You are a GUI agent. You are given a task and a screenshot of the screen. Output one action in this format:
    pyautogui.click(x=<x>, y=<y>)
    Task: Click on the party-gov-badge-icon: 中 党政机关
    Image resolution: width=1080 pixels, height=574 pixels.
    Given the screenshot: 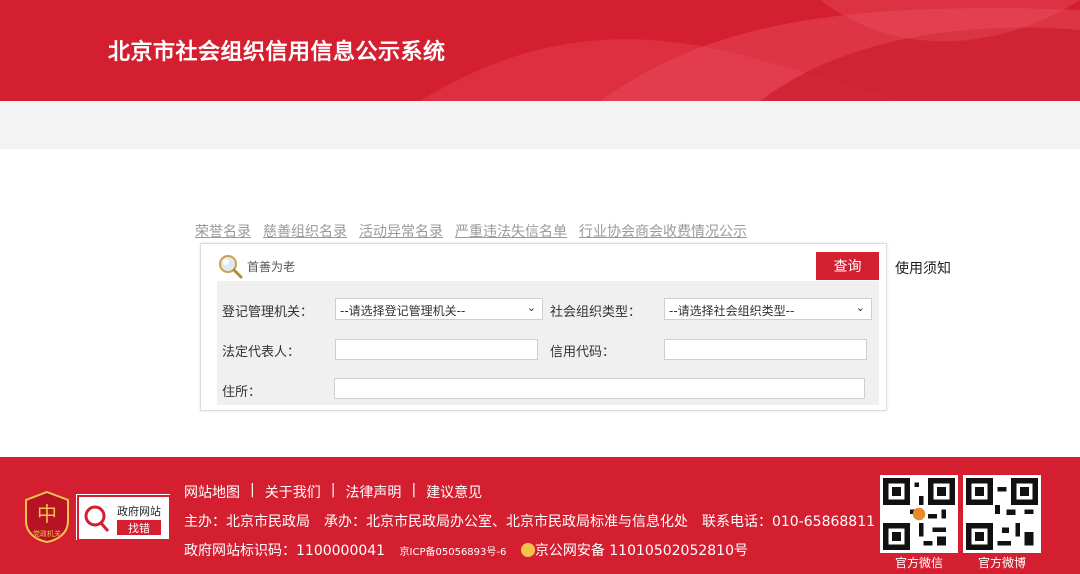 What is the action you would take?
    pyautogui.click(x=47, y=517)
    